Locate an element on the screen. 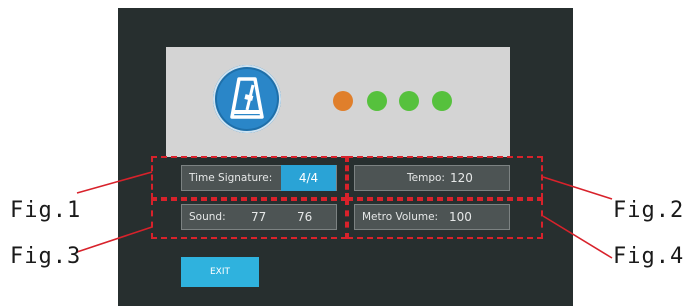 This screenshot has height=306, width=690. fig4-label: Fig.4 is located at coordinates (649, 256).